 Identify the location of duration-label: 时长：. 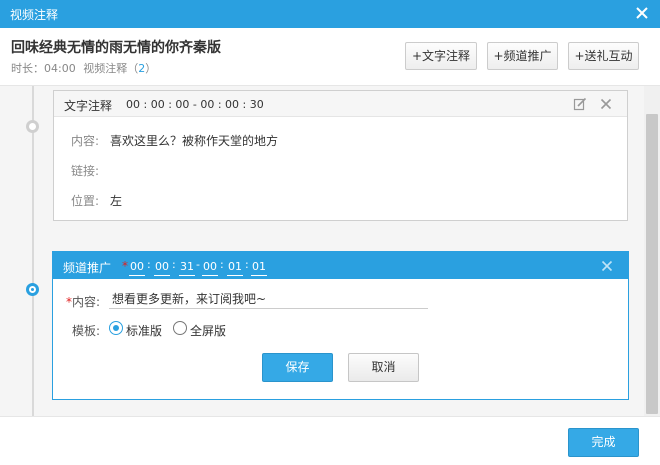
(27, 68).